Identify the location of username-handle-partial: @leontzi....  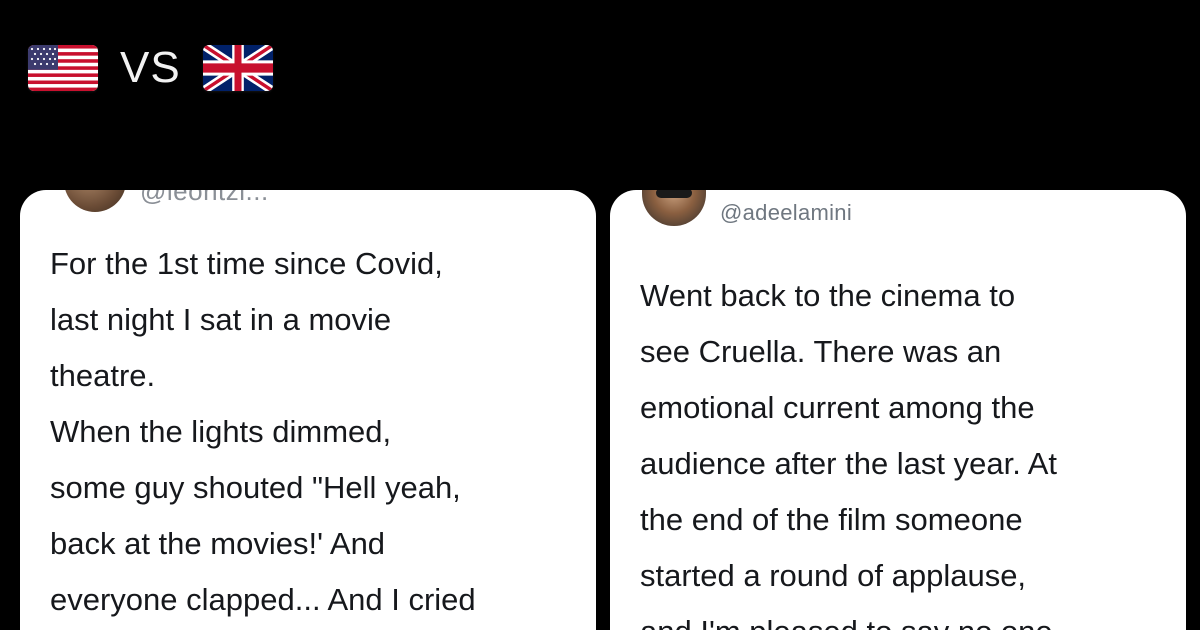
(204, 198).